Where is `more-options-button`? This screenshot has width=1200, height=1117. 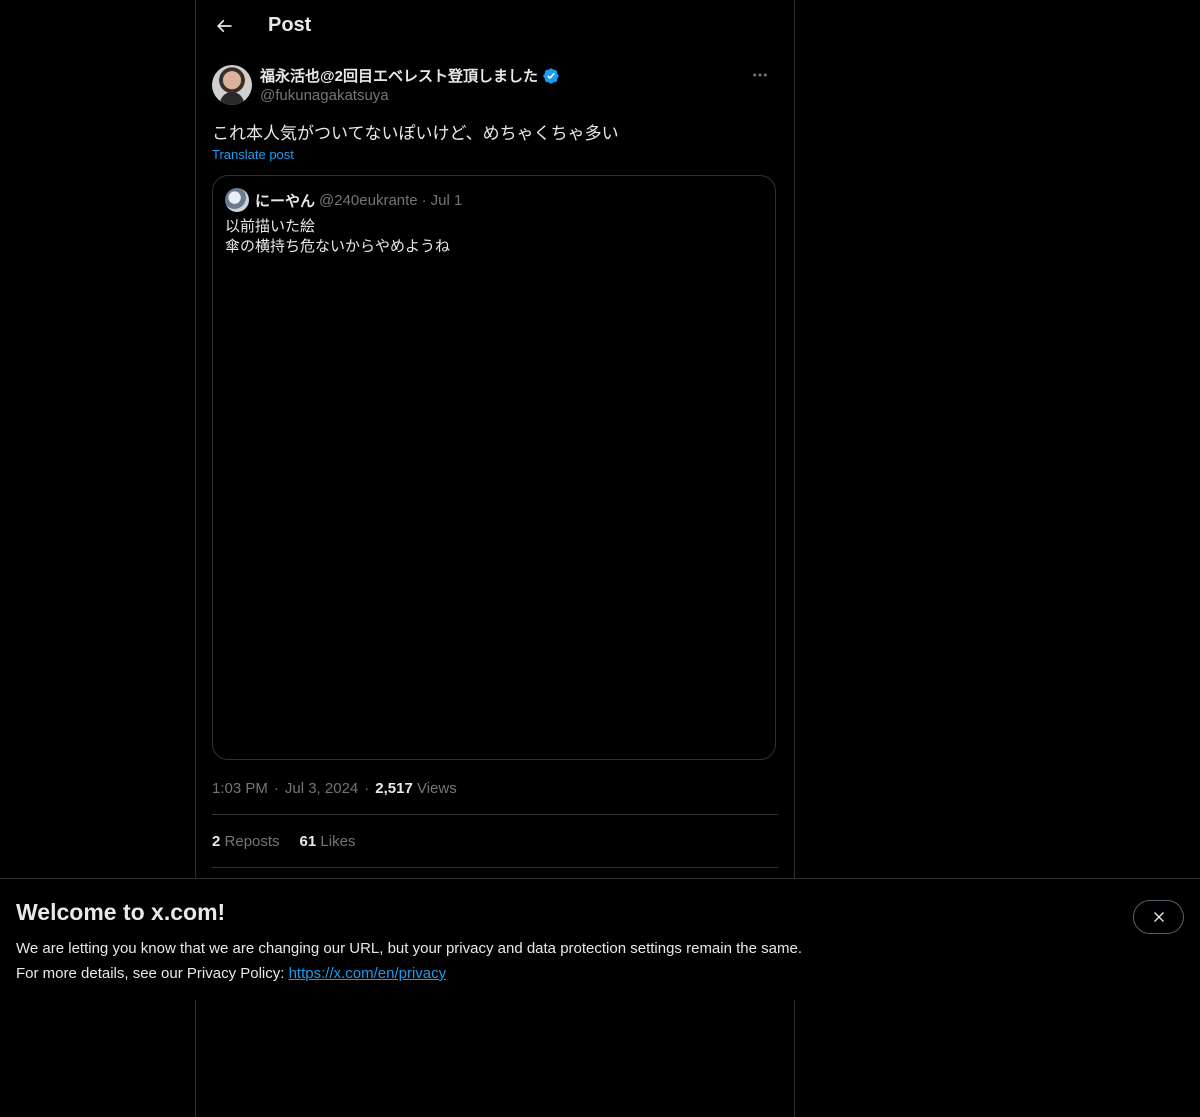
more-options-button is located at coordinates (760, 75).